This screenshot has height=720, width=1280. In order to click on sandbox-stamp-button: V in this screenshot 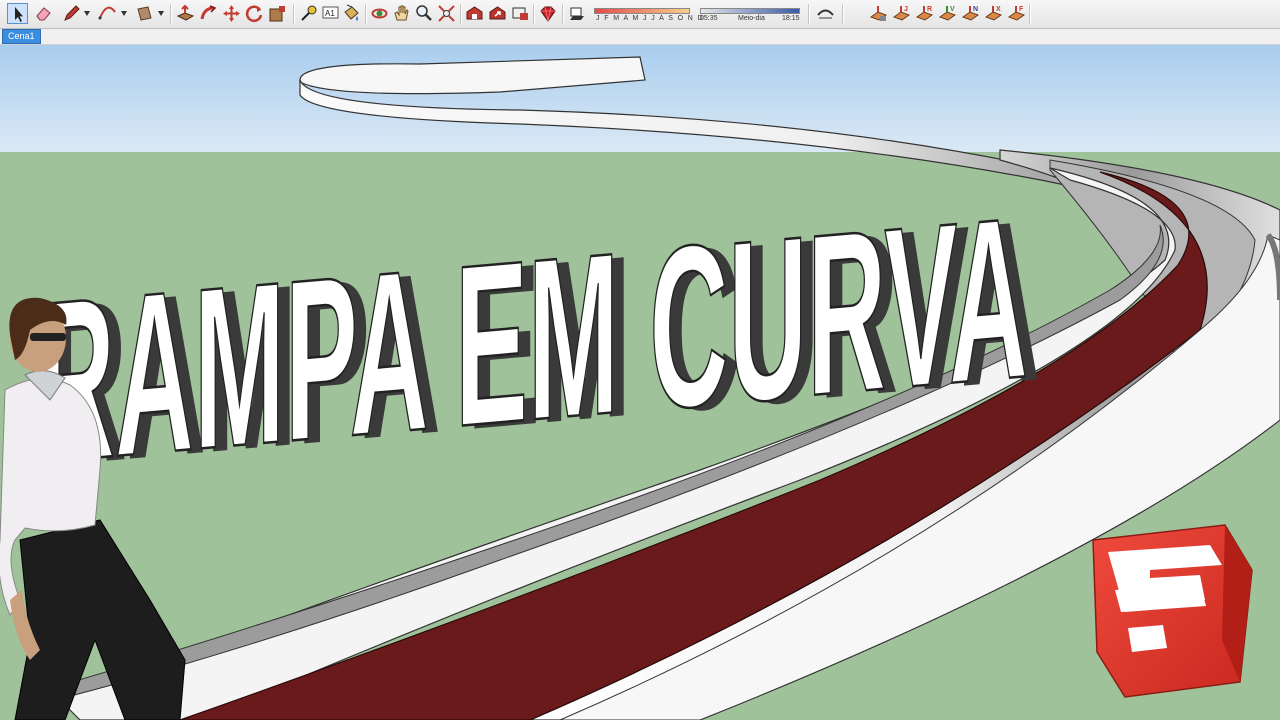, I will do `click(947, 13)`.